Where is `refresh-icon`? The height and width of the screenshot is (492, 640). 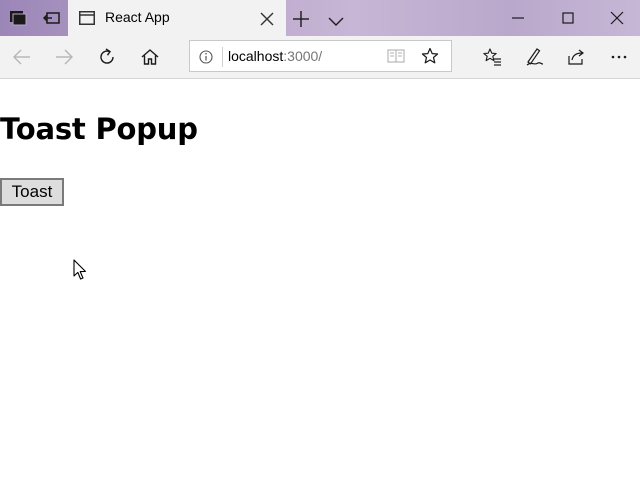 refresh-icon is located at coordinates (107, 57).